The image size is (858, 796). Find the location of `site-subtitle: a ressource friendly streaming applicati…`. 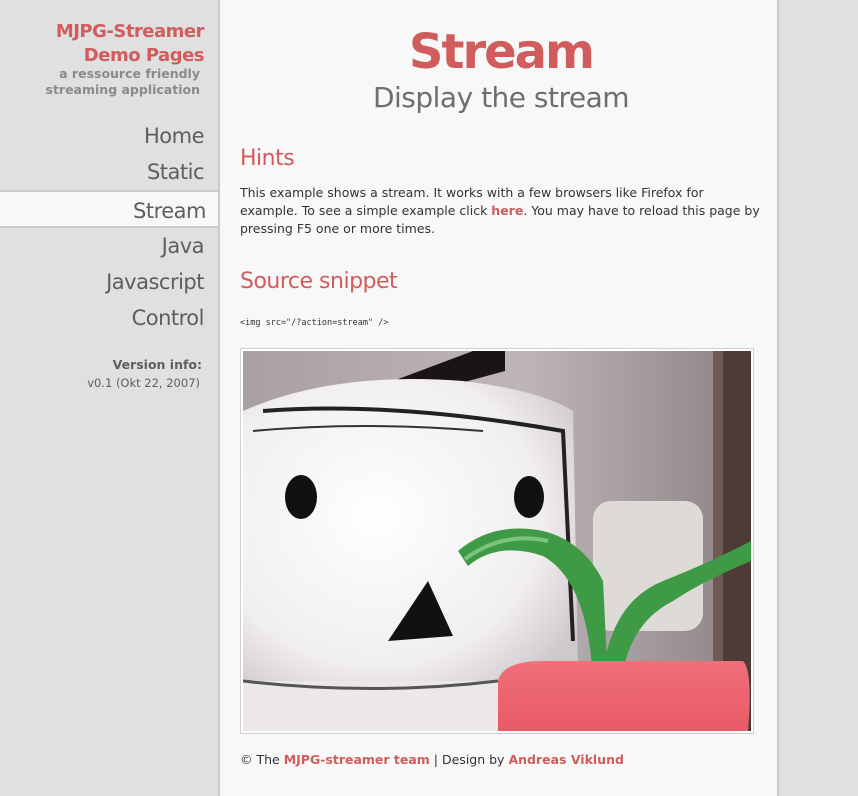

site-subtitle: a ressource friendly streaming applicati… is located at coordinates (123, 81).